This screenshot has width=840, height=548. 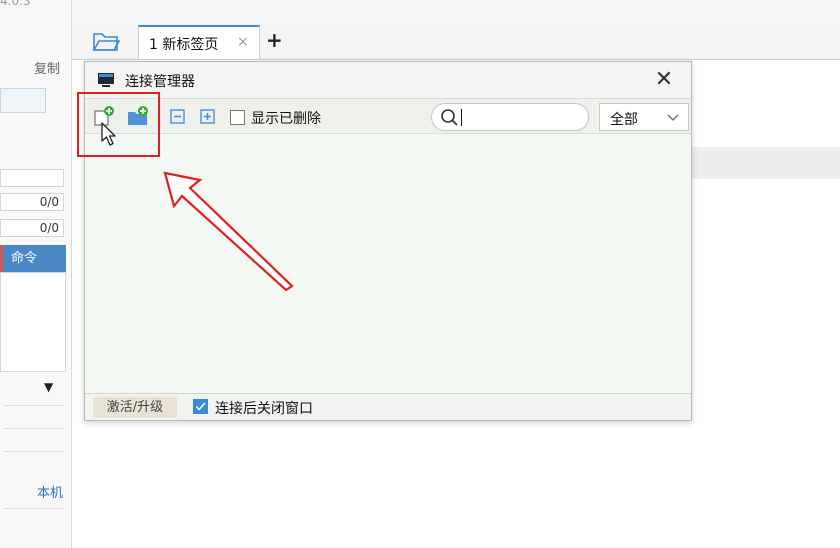 I want to click on tab-bar: 1 新标签页 × +, so click(x=456, y=41).